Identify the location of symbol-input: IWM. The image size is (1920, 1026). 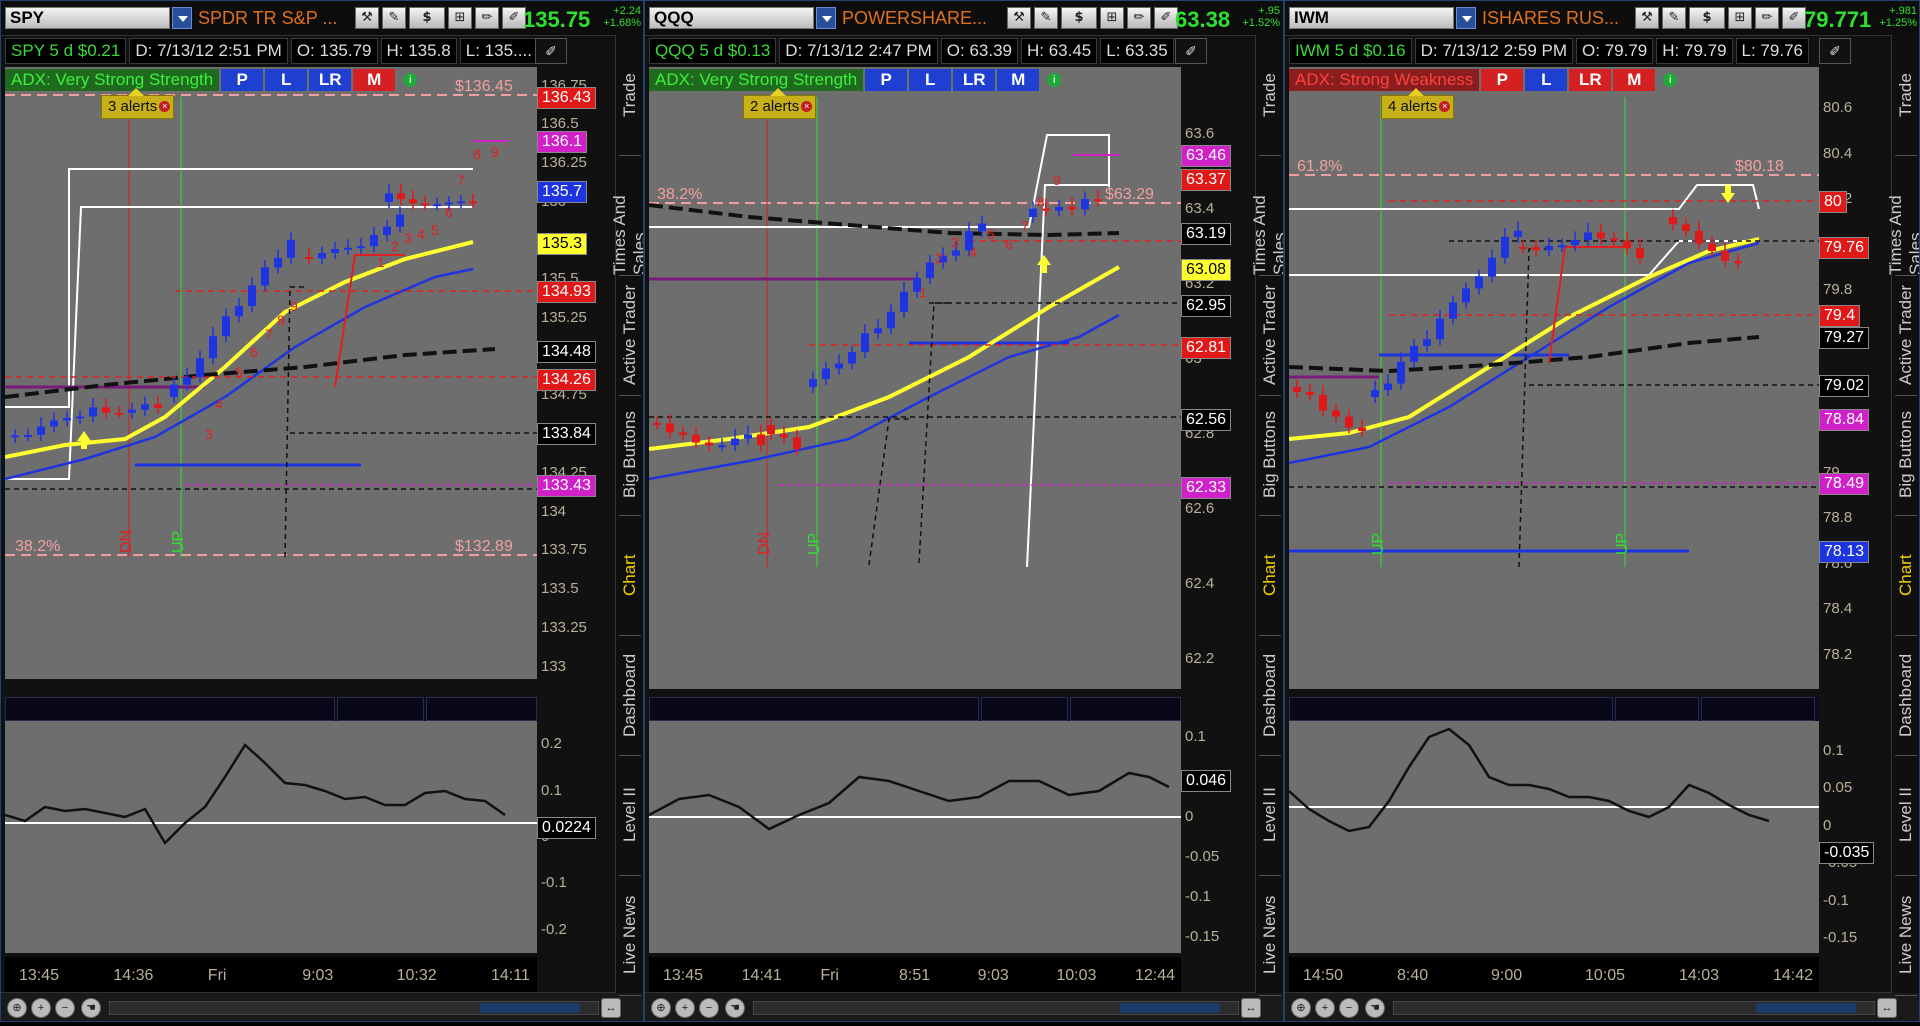
(1371, 18).